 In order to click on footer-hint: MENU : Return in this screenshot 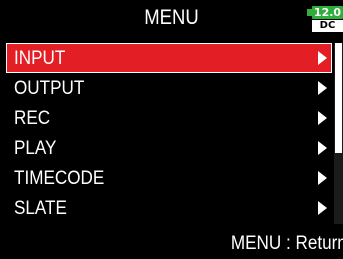, I will do `click(287, 243)`.